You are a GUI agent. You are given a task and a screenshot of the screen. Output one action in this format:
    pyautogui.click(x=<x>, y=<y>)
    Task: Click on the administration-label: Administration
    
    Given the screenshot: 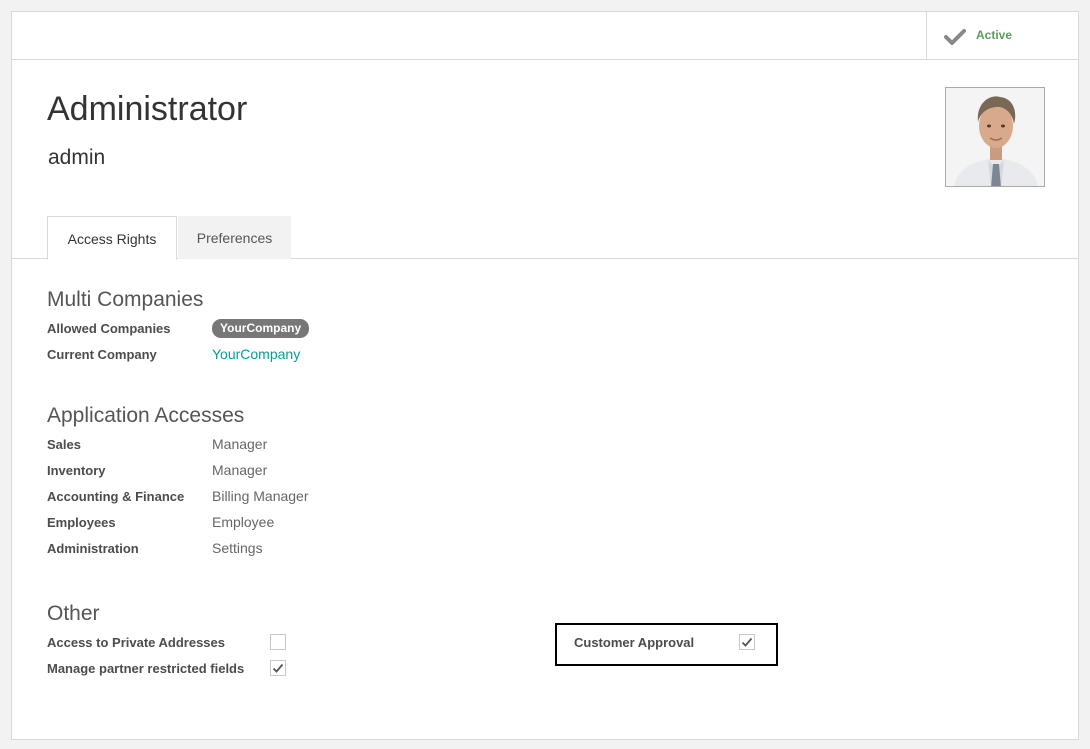 What is the action you would take?
    pyautogui.click(x=93, y=548)
    